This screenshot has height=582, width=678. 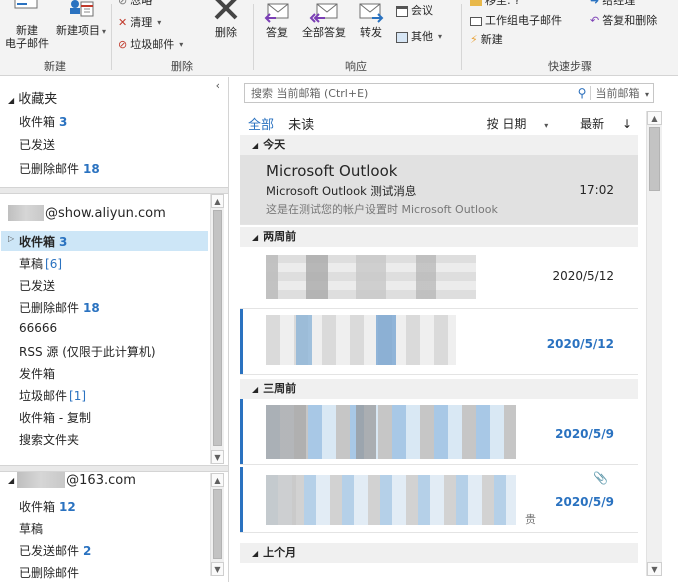 I want to click on cleanup-button: ✕ 清理 ▾, so click(x=139, y=23).